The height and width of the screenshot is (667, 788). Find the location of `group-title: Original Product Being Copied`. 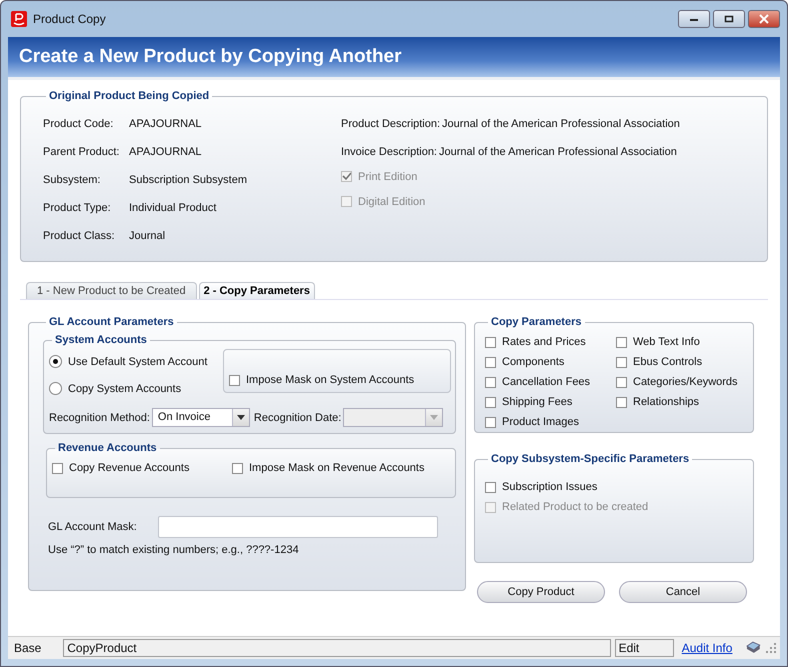

group-title: Original Product Being Copied is located at coordinates (129, 96).